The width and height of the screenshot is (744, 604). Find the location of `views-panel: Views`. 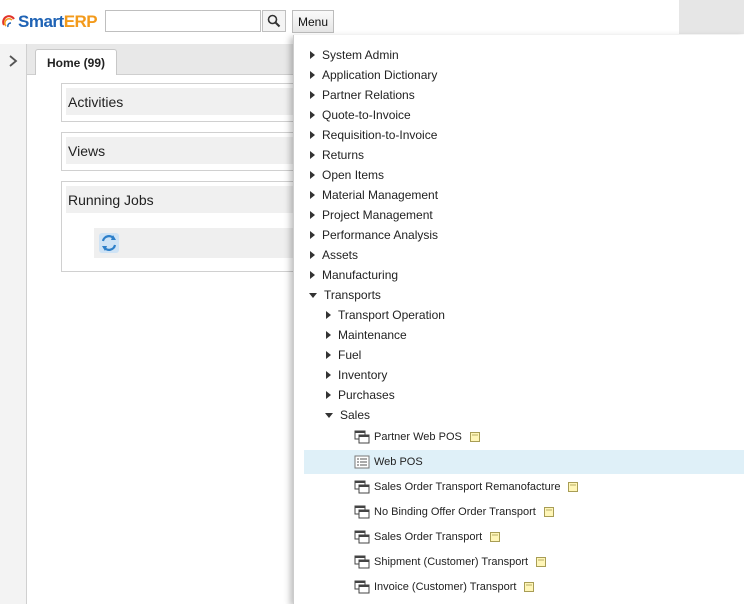

views-panel: Views is located at coordinates (181, 151).